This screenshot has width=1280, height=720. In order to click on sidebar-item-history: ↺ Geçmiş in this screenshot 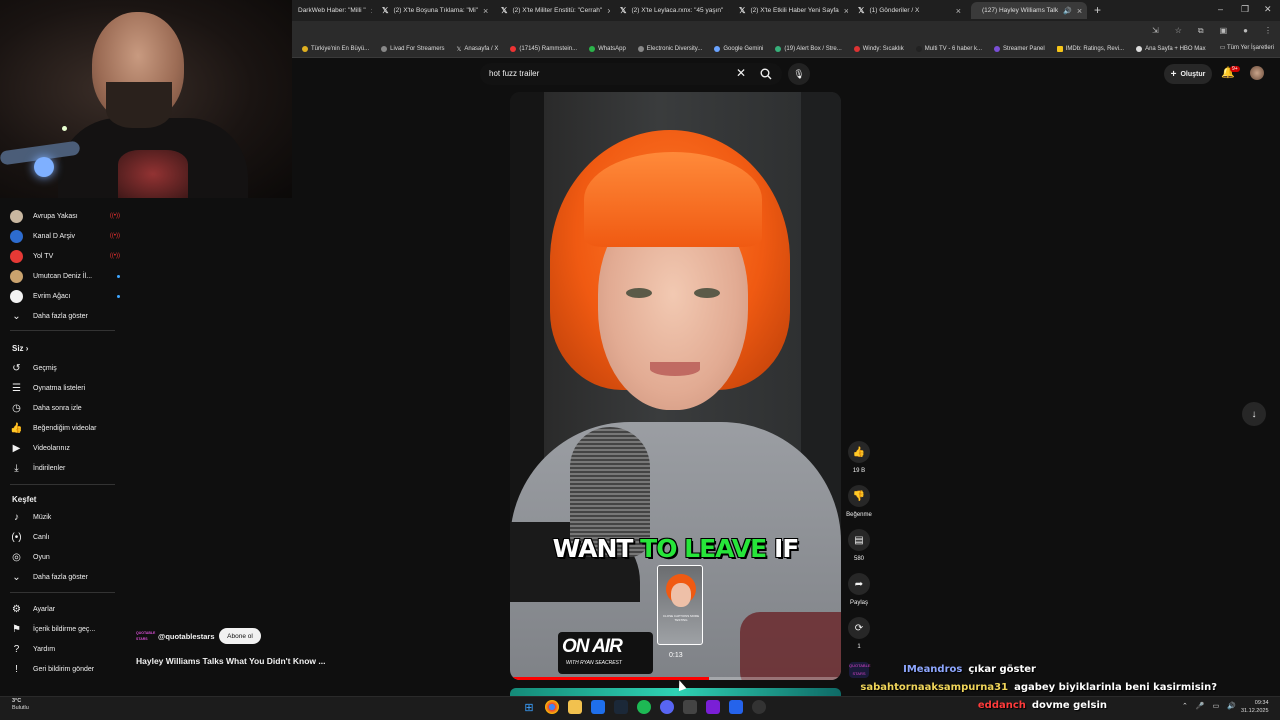, I will do `click(65, 368)`.